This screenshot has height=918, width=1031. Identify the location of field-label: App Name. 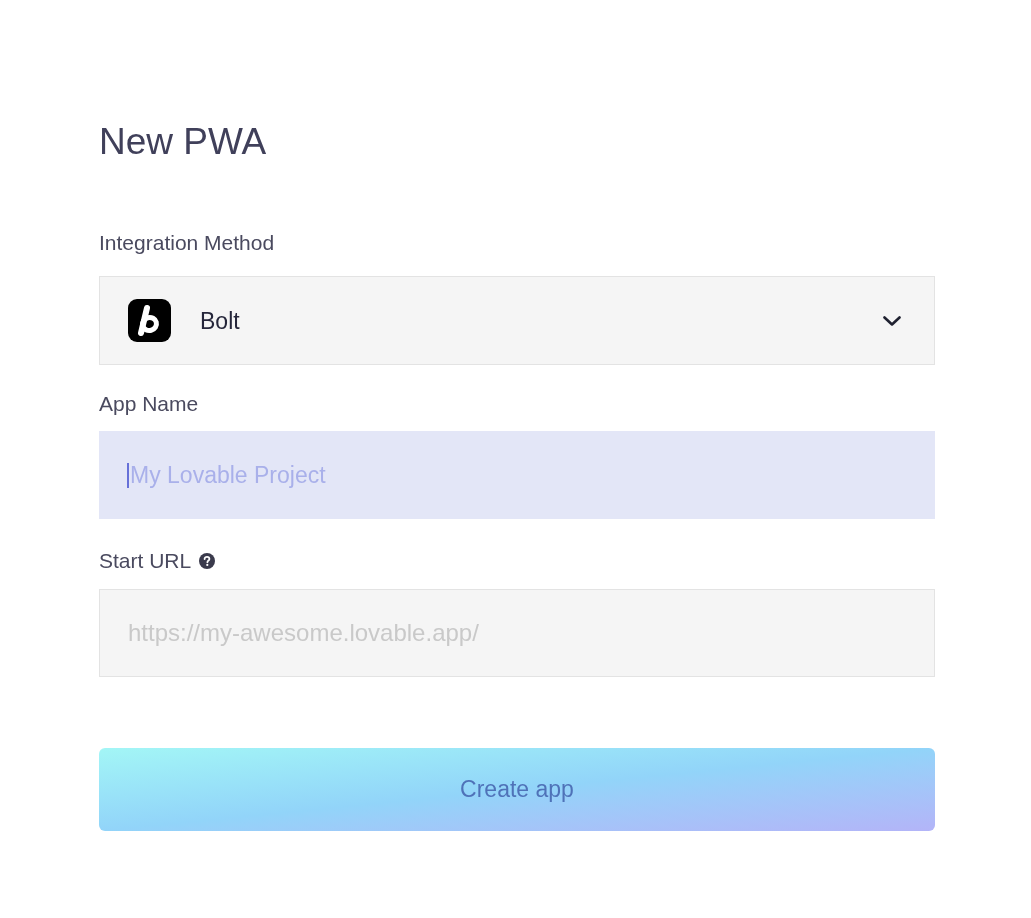
(149, 404).